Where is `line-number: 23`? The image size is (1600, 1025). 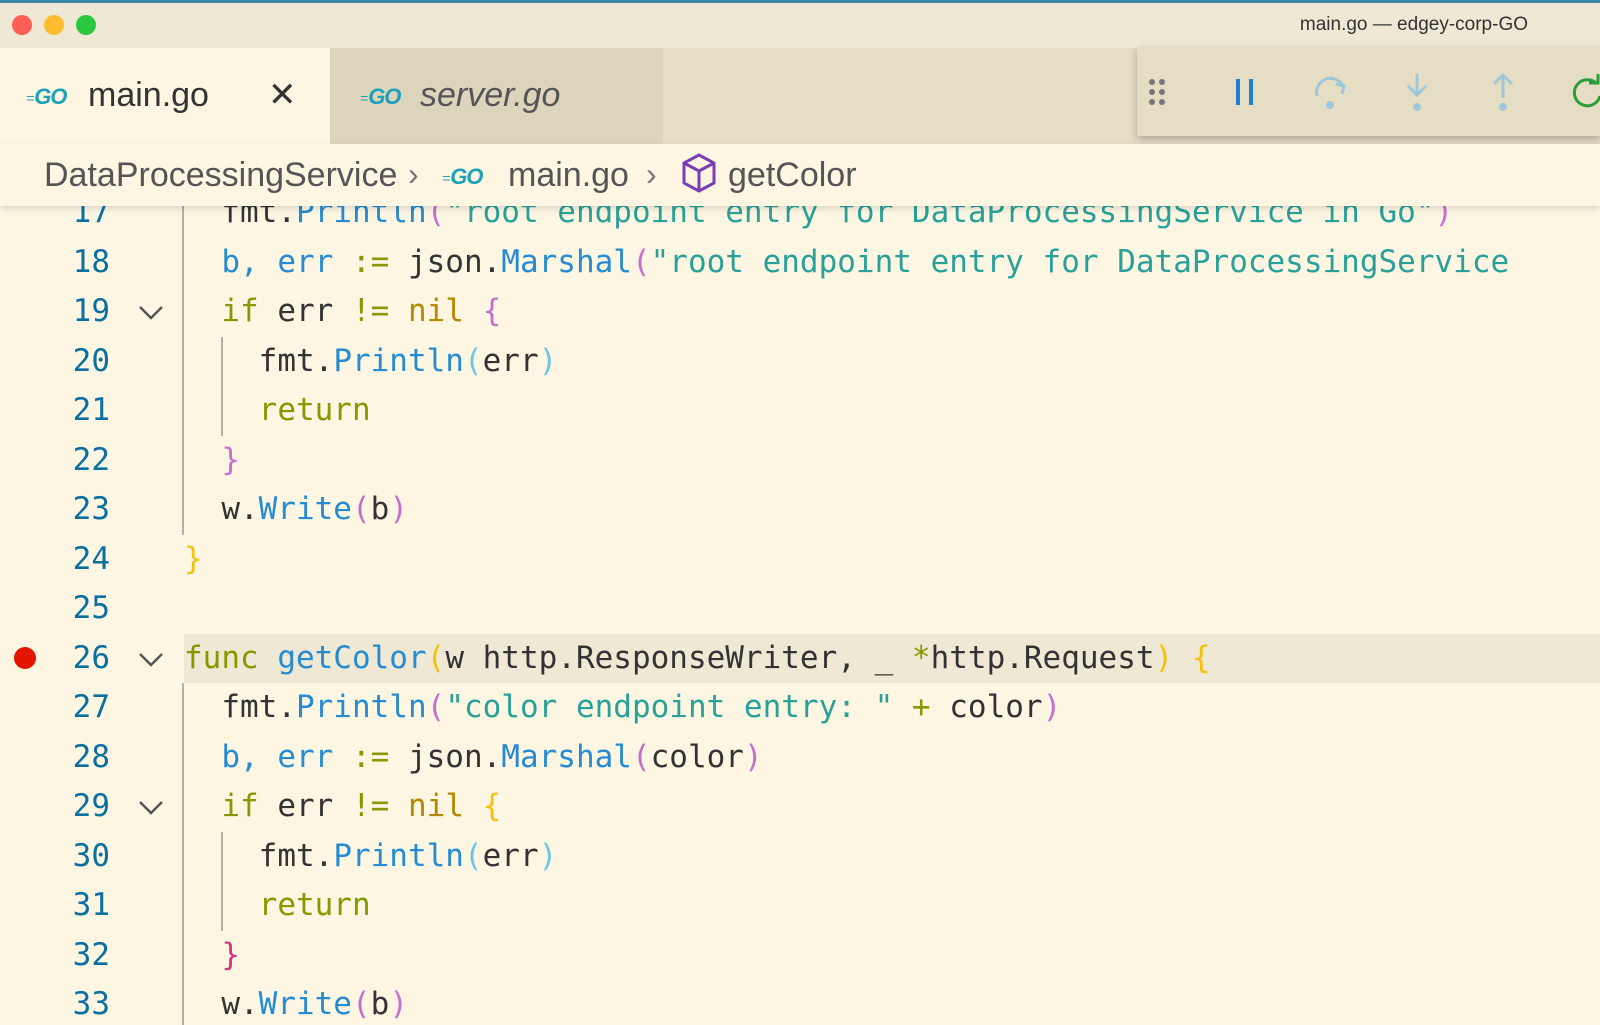
line-number: 23 is located at coordinates (91, 509).